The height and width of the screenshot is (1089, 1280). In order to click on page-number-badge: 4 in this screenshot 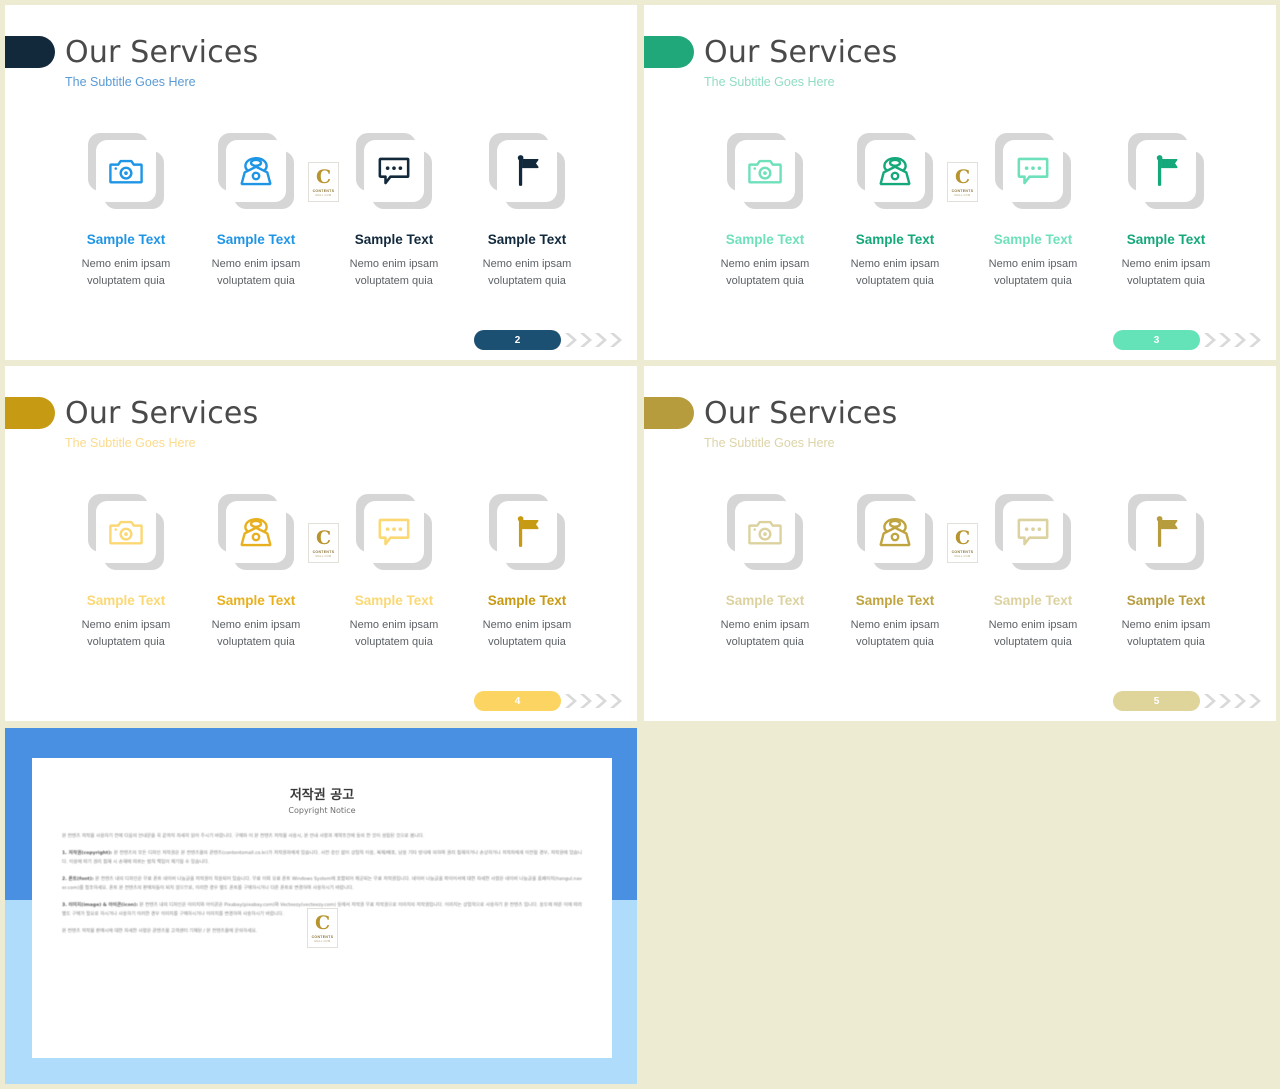, I will do `click(517, 701)`.